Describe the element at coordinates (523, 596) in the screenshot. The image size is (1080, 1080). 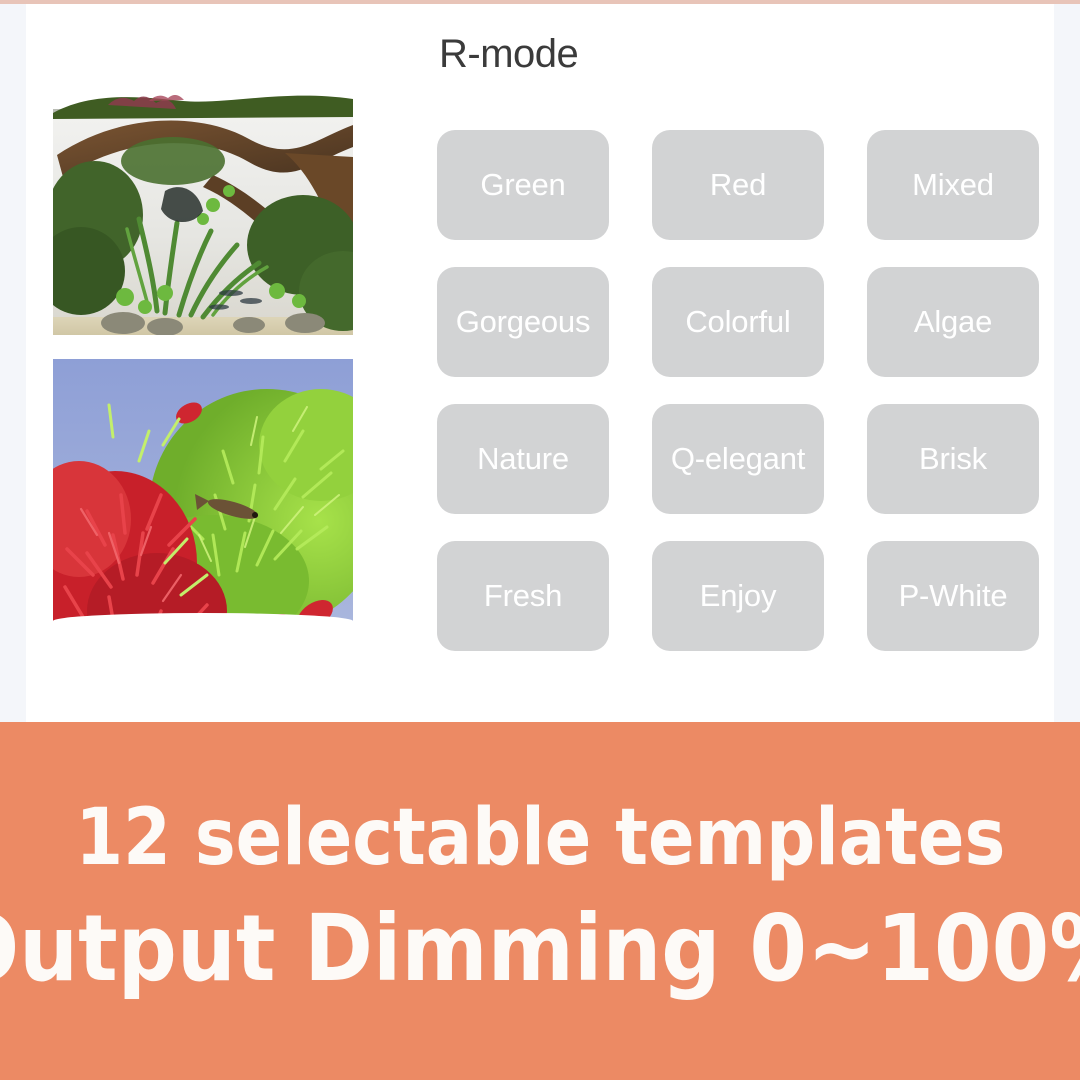
I see `template-button-fresh: Fresh` at that location.